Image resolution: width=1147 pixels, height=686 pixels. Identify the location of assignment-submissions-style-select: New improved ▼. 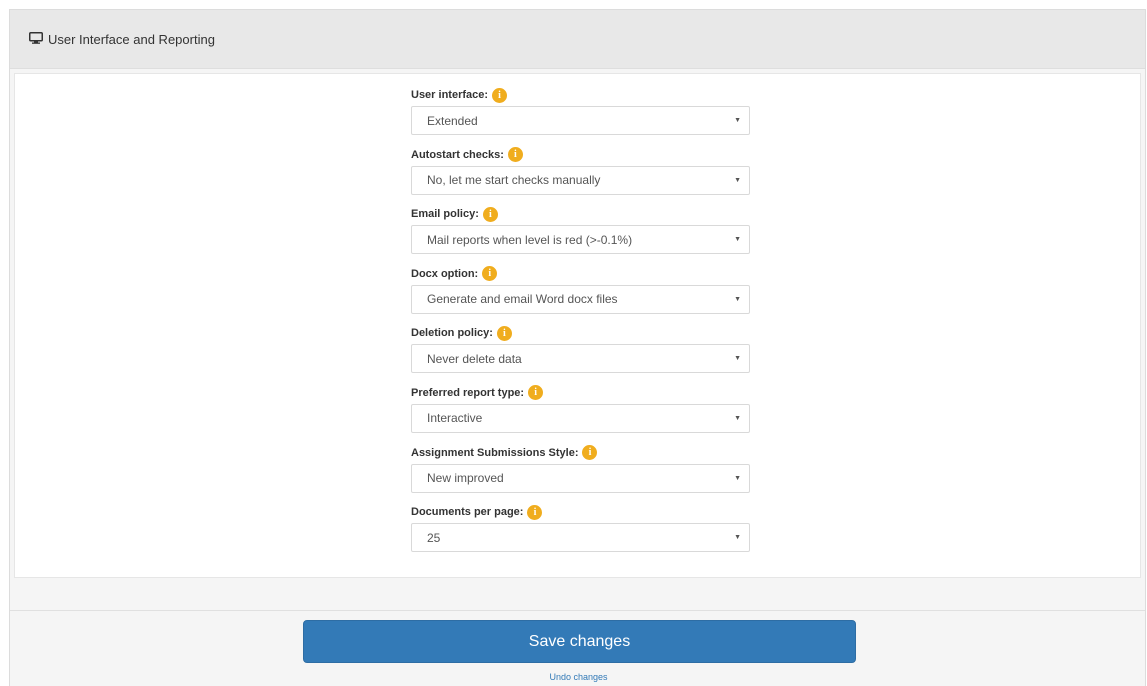
(580, 478).